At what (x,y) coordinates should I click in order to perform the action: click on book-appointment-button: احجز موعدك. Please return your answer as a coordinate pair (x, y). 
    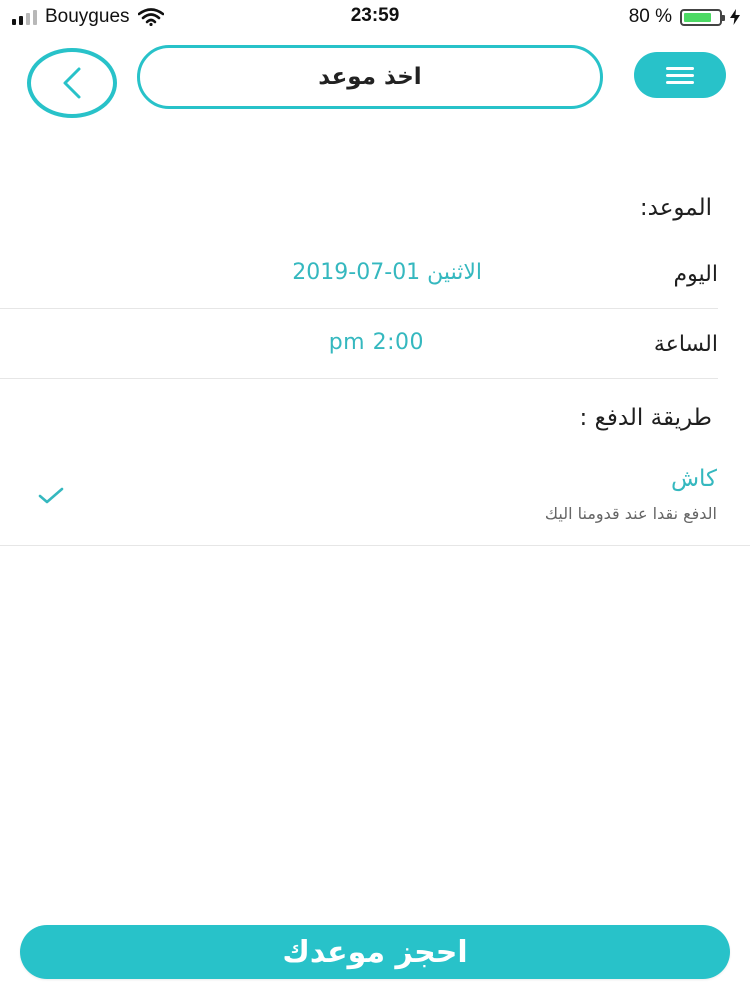
    Looking at the image, I should click on (375, 952).